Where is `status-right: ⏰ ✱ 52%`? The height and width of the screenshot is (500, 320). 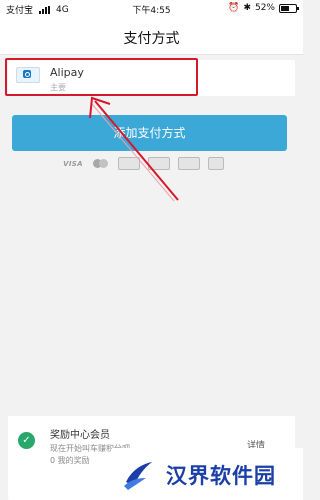 status-right: ⏰ ✱ 52% is located at coordinates (263, 8).